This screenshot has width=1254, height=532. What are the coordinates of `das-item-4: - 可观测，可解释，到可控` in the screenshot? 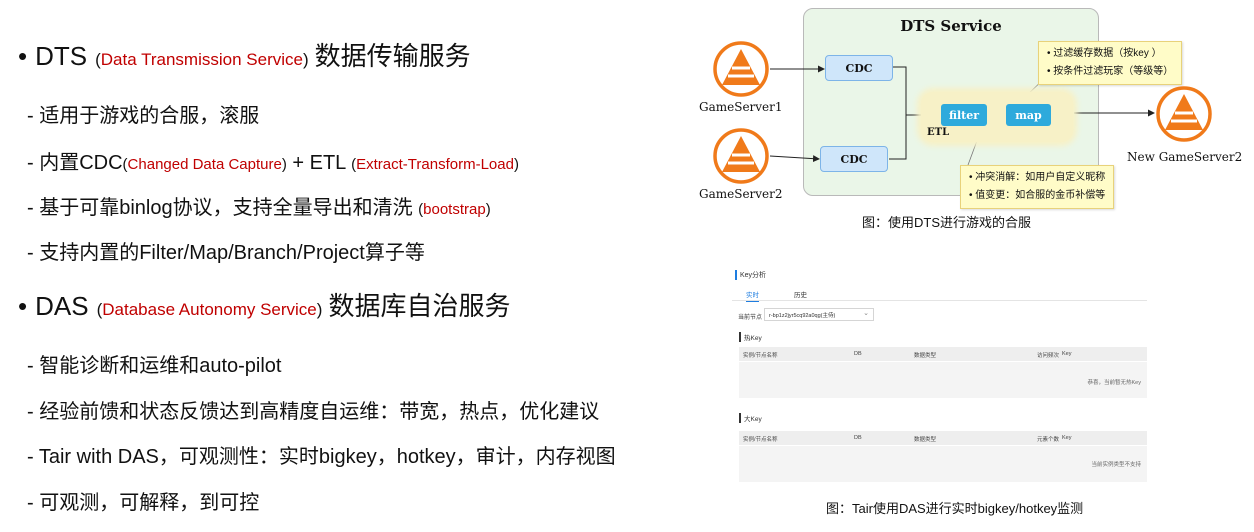 It's located at (143, 500).